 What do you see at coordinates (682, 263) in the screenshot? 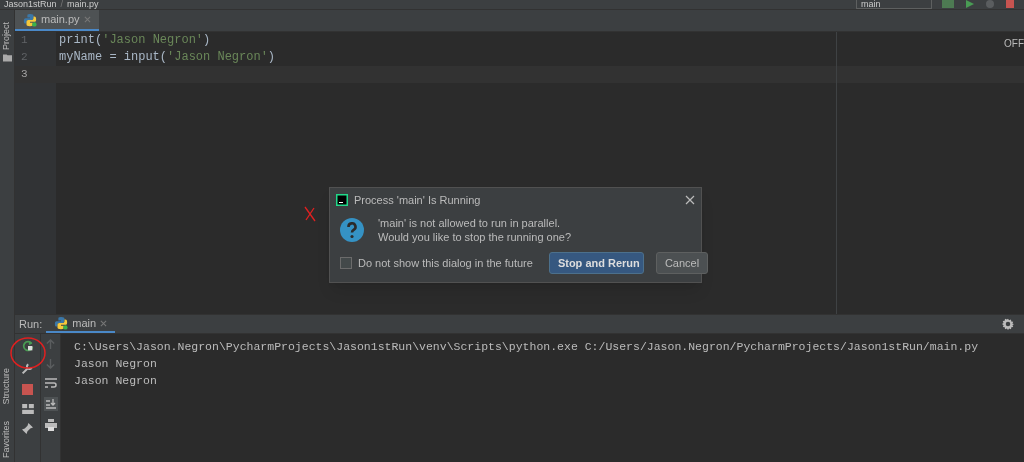
I see `dialog-button: Cancel` at bounding box center [682, 263].